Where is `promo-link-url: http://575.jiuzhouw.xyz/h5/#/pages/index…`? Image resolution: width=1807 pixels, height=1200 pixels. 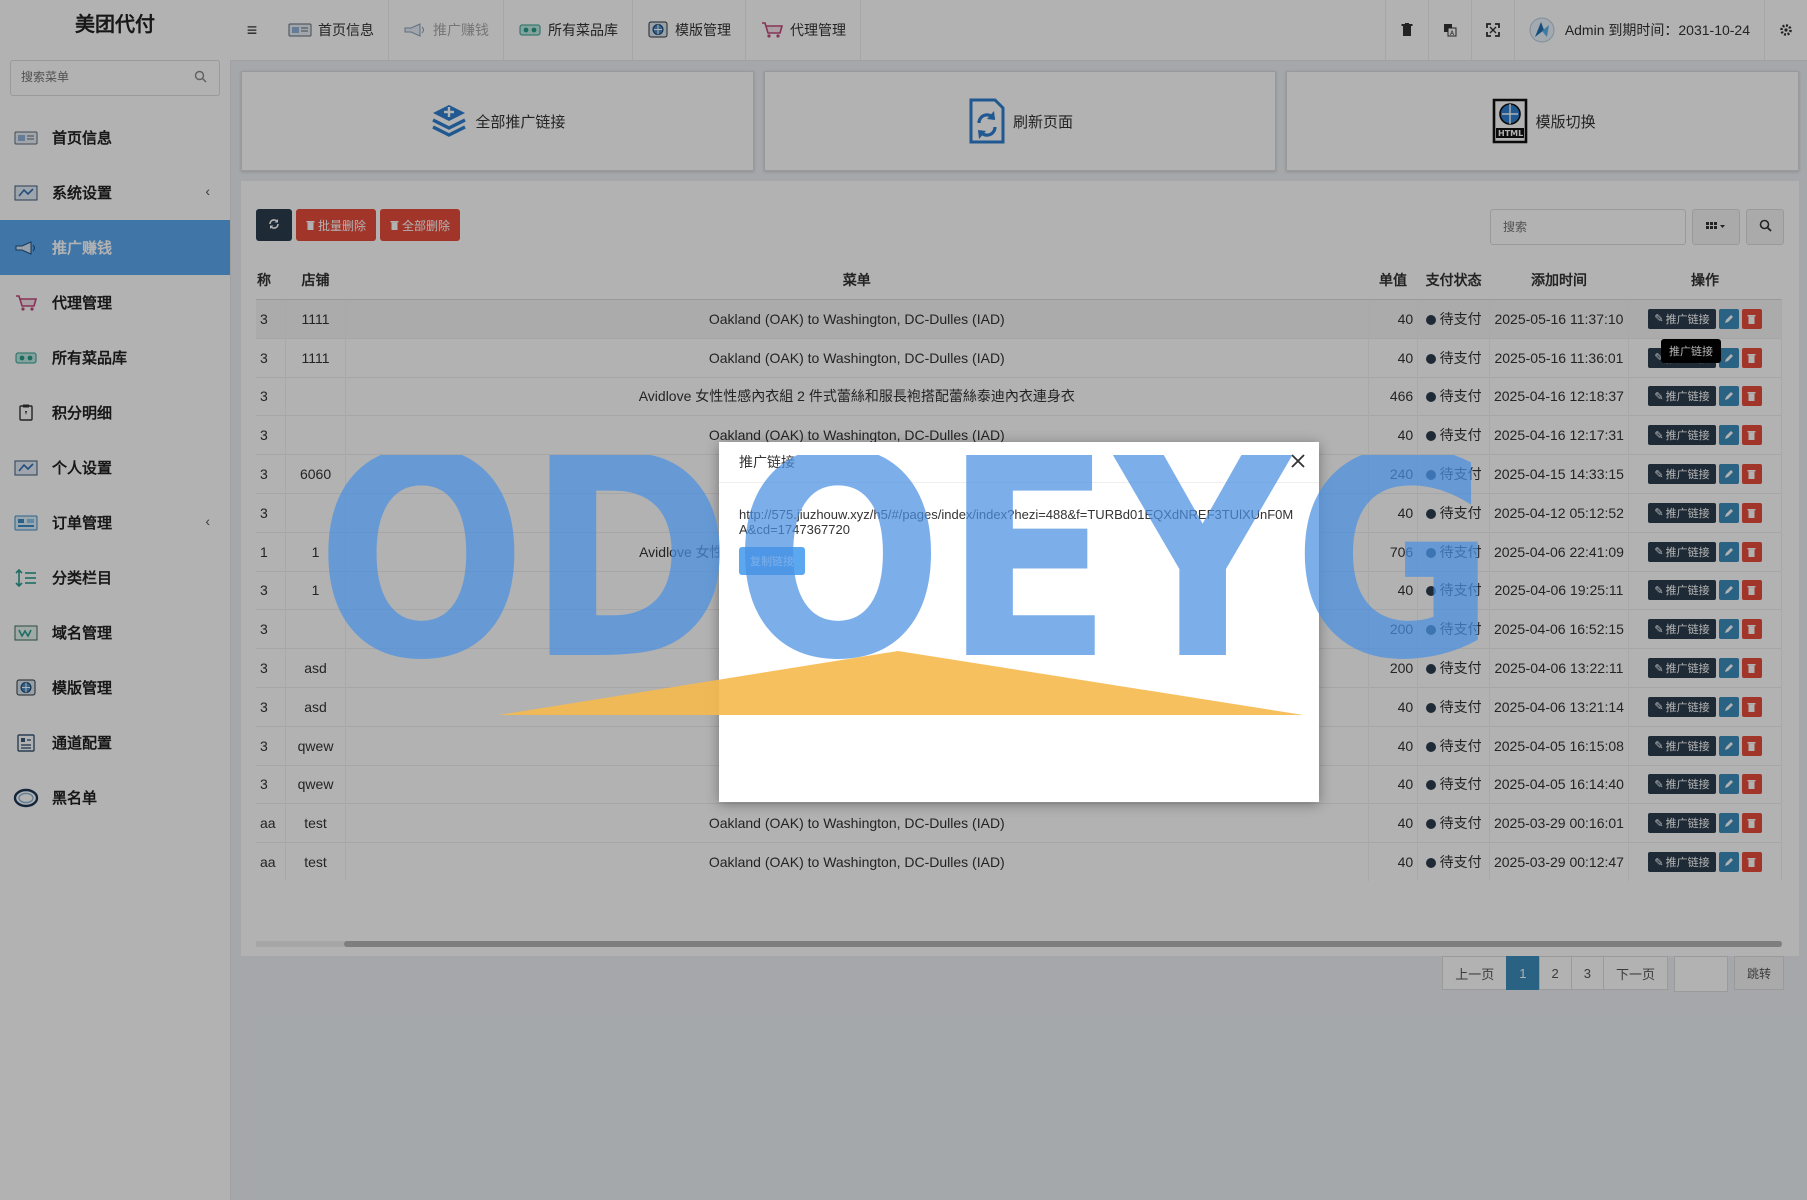
promo-link-url: http://575.jiuzhouw.xyz/h5/#/pages/index… is located at coordinates (1016, 522).